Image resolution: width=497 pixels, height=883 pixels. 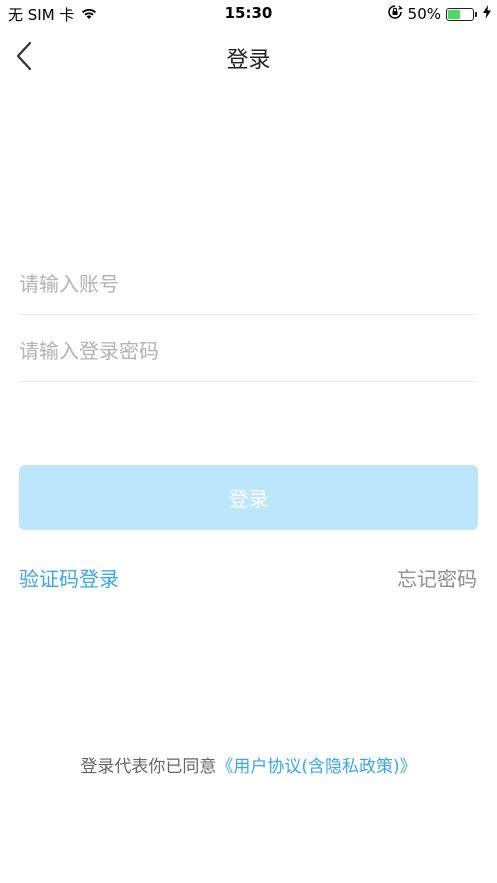 I want to click on login-button: 登录, so click(x=248, y=497).